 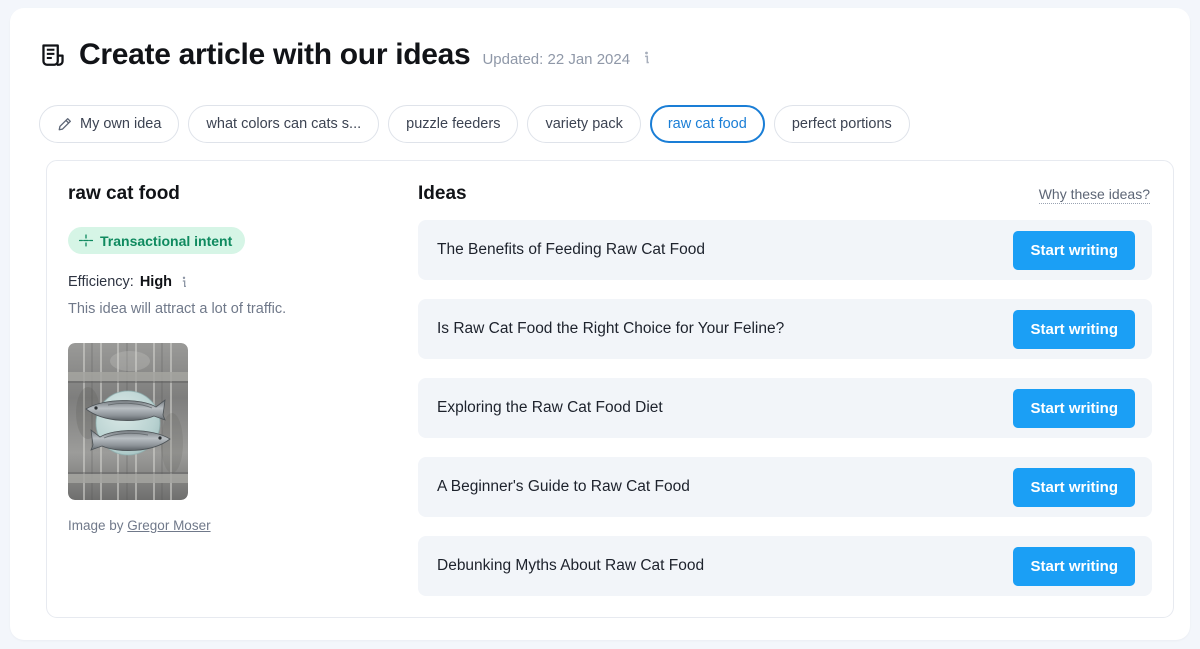 What do you see at coordinates (64, 124) in the screenshot?
I see `pencil-icon` at bounding box center [64, 124].